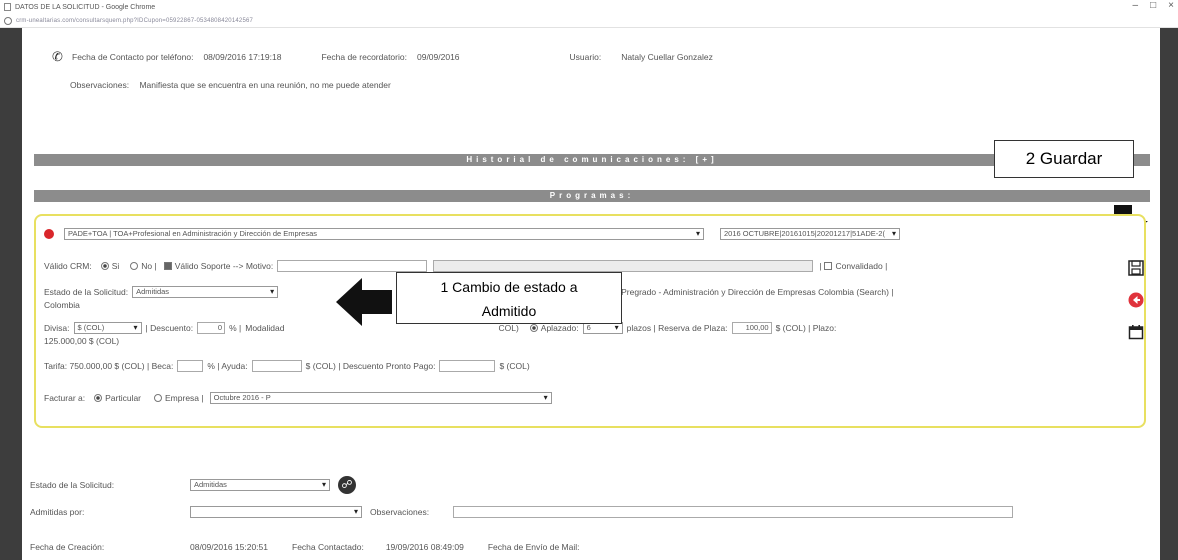  What do you see at coordinates (508, 328) in the screenshot?
I see `col-text: COL)` at bounding box center [508, 328].